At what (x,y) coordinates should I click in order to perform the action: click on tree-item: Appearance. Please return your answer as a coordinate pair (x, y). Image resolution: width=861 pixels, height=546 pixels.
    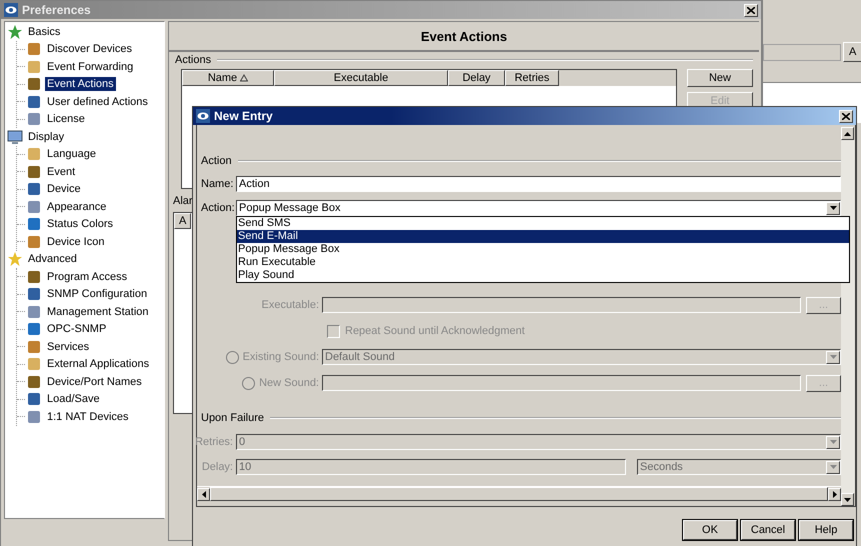
    Looking at the image, I should click on (76, 207).